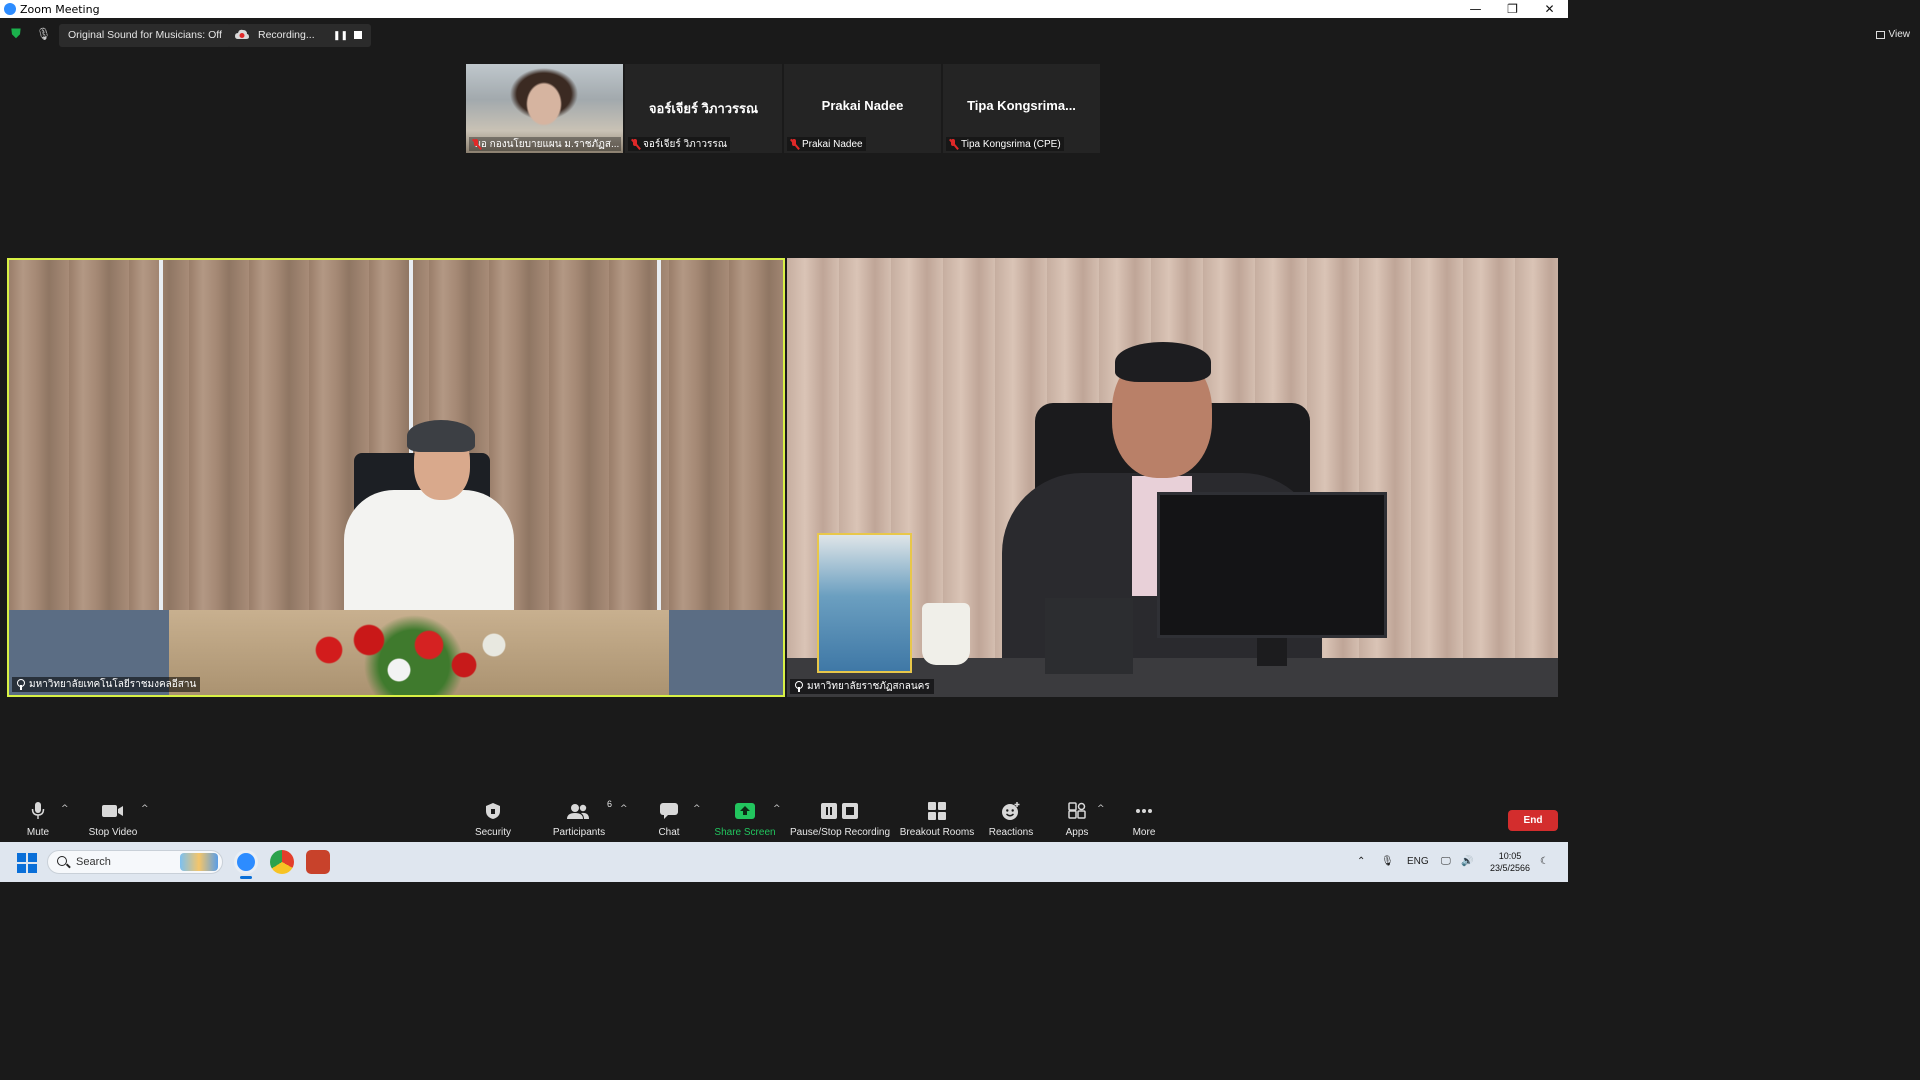 The width and height of the screenshot is (1920, 1080). What do you see at coordinates (1880, 35) in the screenshot?
I see `grid-view-icon` at bounding box center [1880, 35].